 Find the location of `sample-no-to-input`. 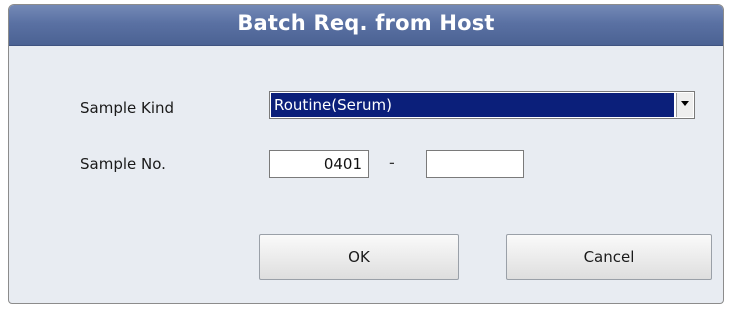

sample-no-to-input is located at coordinates (475, 164).